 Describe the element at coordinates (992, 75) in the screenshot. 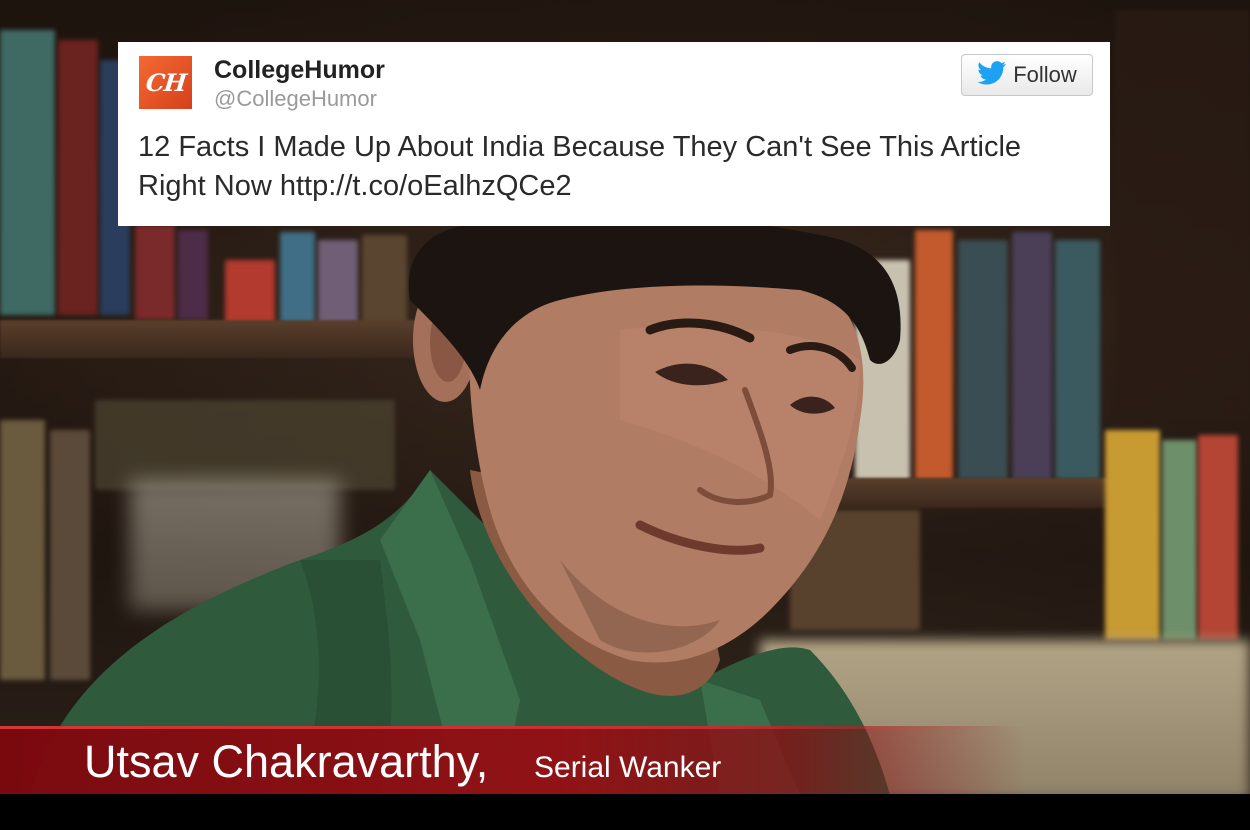

I see `twitter-bird-icon` at that location.